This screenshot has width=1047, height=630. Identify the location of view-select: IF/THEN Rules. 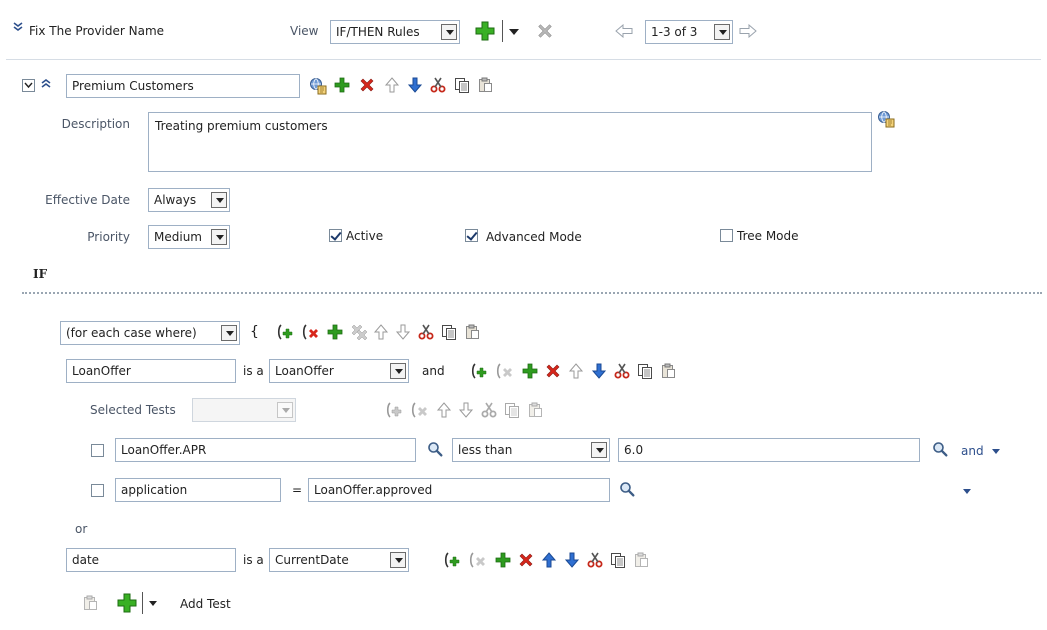
(395, 32).